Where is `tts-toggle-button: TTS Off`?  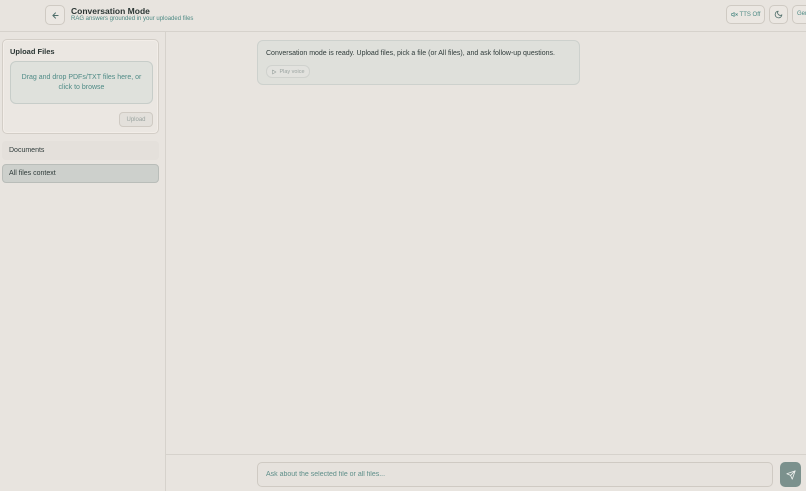 tts-toggle-button: TTS Off is located at coordinates (745, 14).